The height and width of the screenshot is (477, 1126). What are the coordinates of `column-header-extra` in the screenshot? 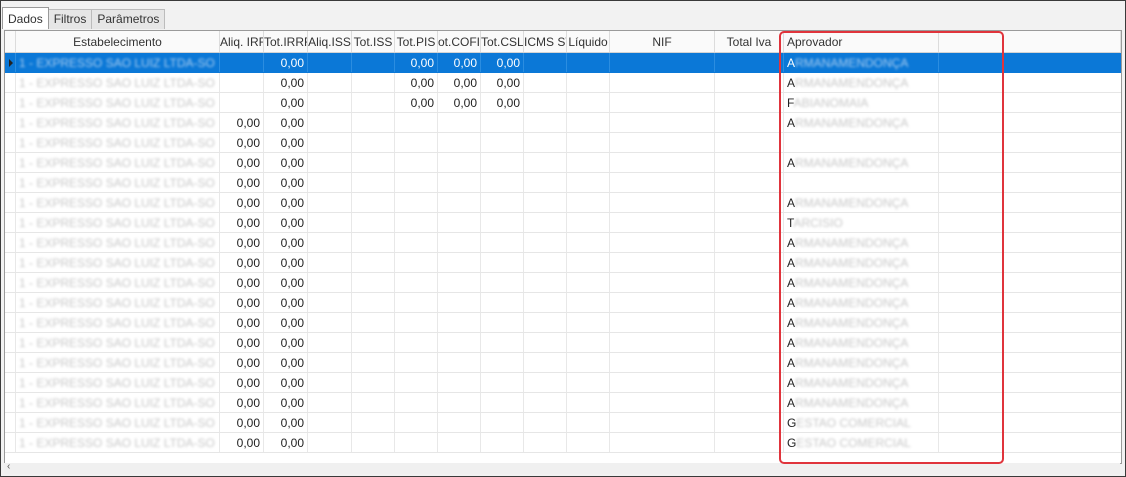 It's located at (1030, 41).